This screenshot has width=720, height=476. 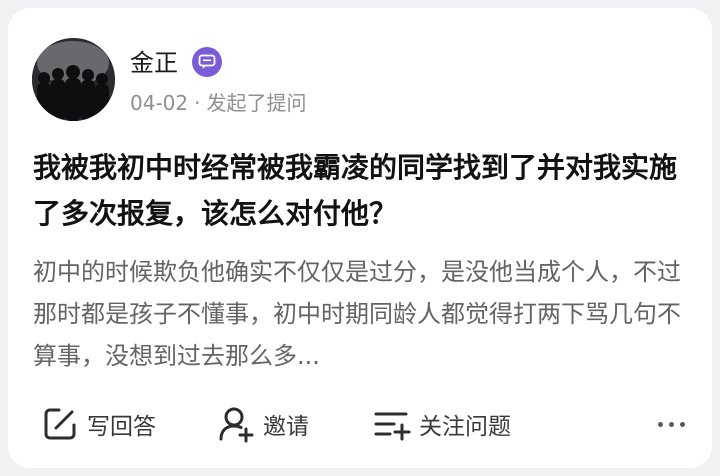 I want to click on add-list-icon, so click(x=392, y=426).